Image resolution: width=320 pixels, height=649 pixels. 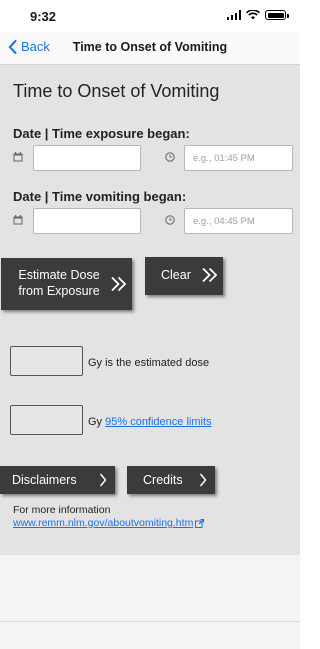 I want to click on more-info-url: www.remm.nlm.gov/aboutvomiting.htm, so click(x=103, y=523).